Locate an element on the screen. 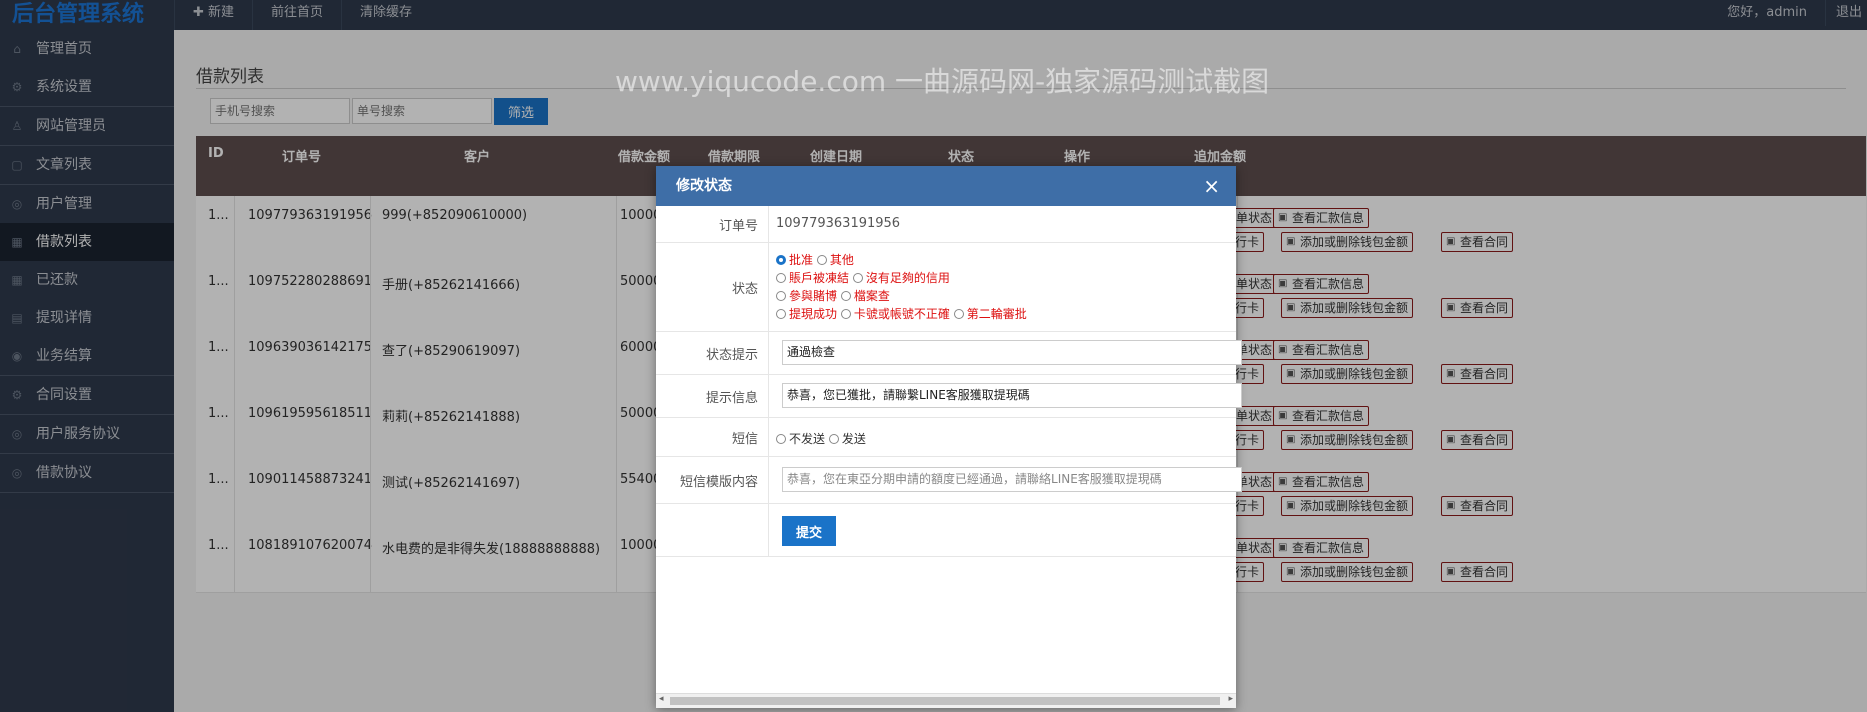 This screenshot has width=1867, height=712. sms-radio-send is located at coordinates (833, 439).